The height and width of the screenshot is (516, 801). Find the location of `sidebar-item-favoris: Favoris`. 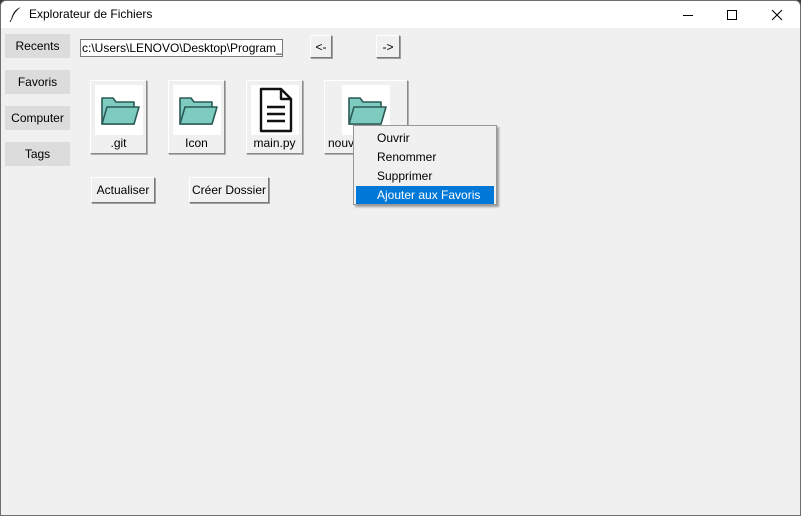

sidebar-item-favoris: Favoris is located at coordinates (37, 82).